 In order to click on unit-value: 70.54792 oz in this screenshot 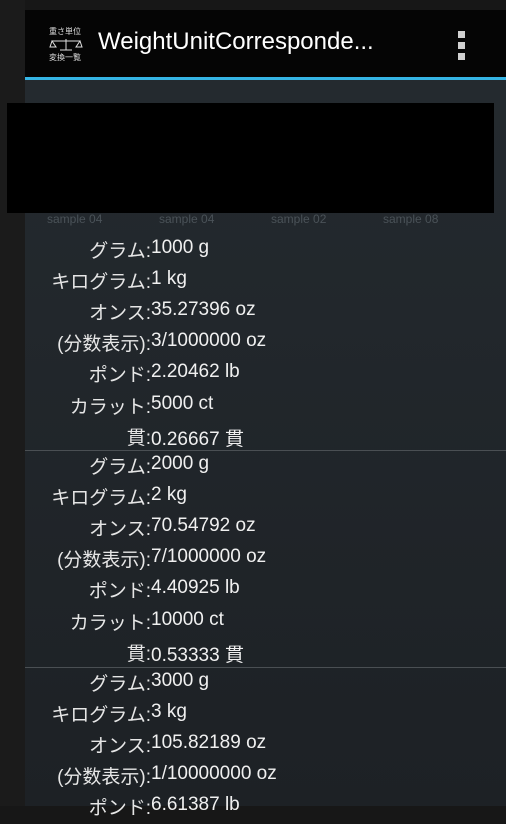, I will do `click(203, 526)`.